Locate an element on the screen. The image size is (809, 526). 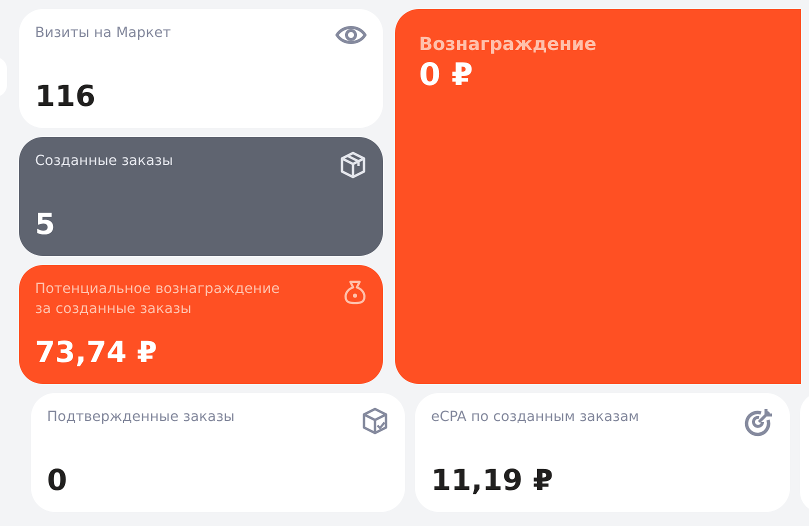
card-label: Визиты на Маркет is located at coordinates (103, 33).